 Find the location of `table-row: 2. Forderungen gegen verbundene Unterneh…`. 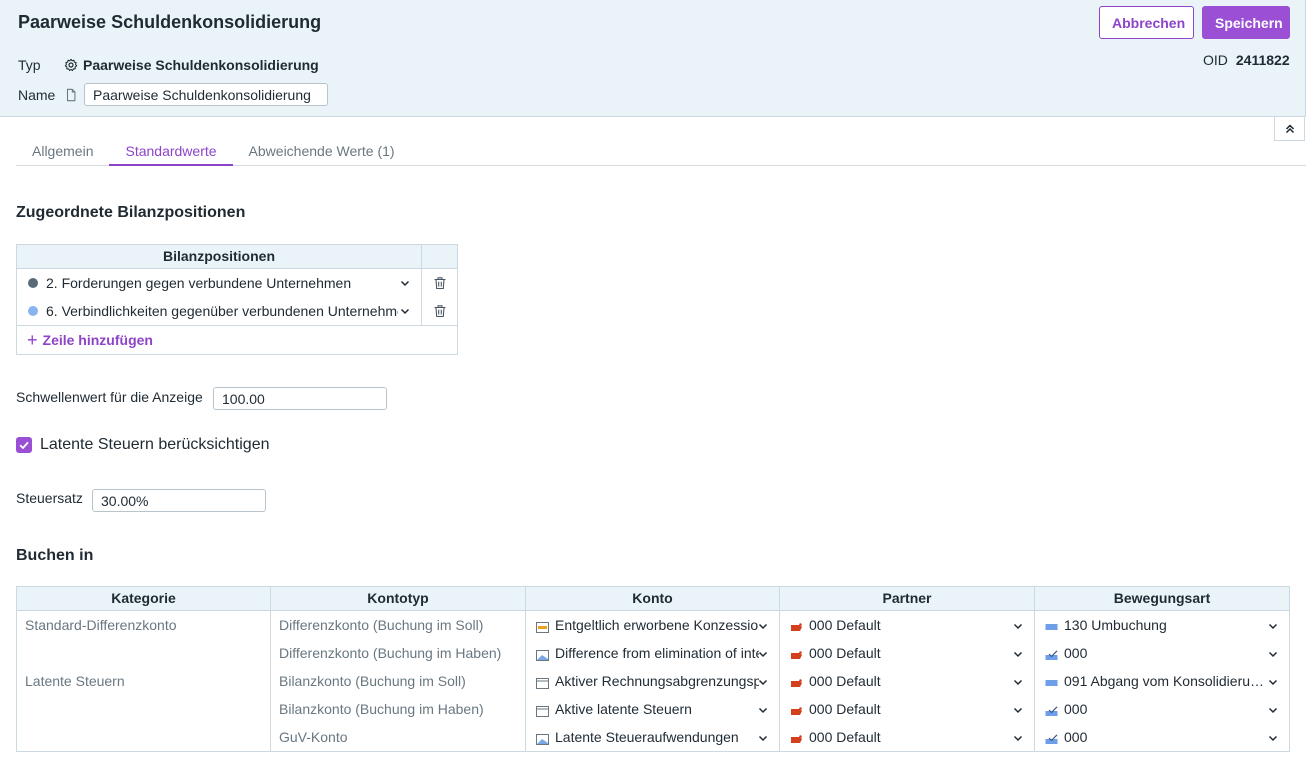

table-row: 2. Forderungen gegen verbundene Unterneh… is located at coordinates (237, 283).